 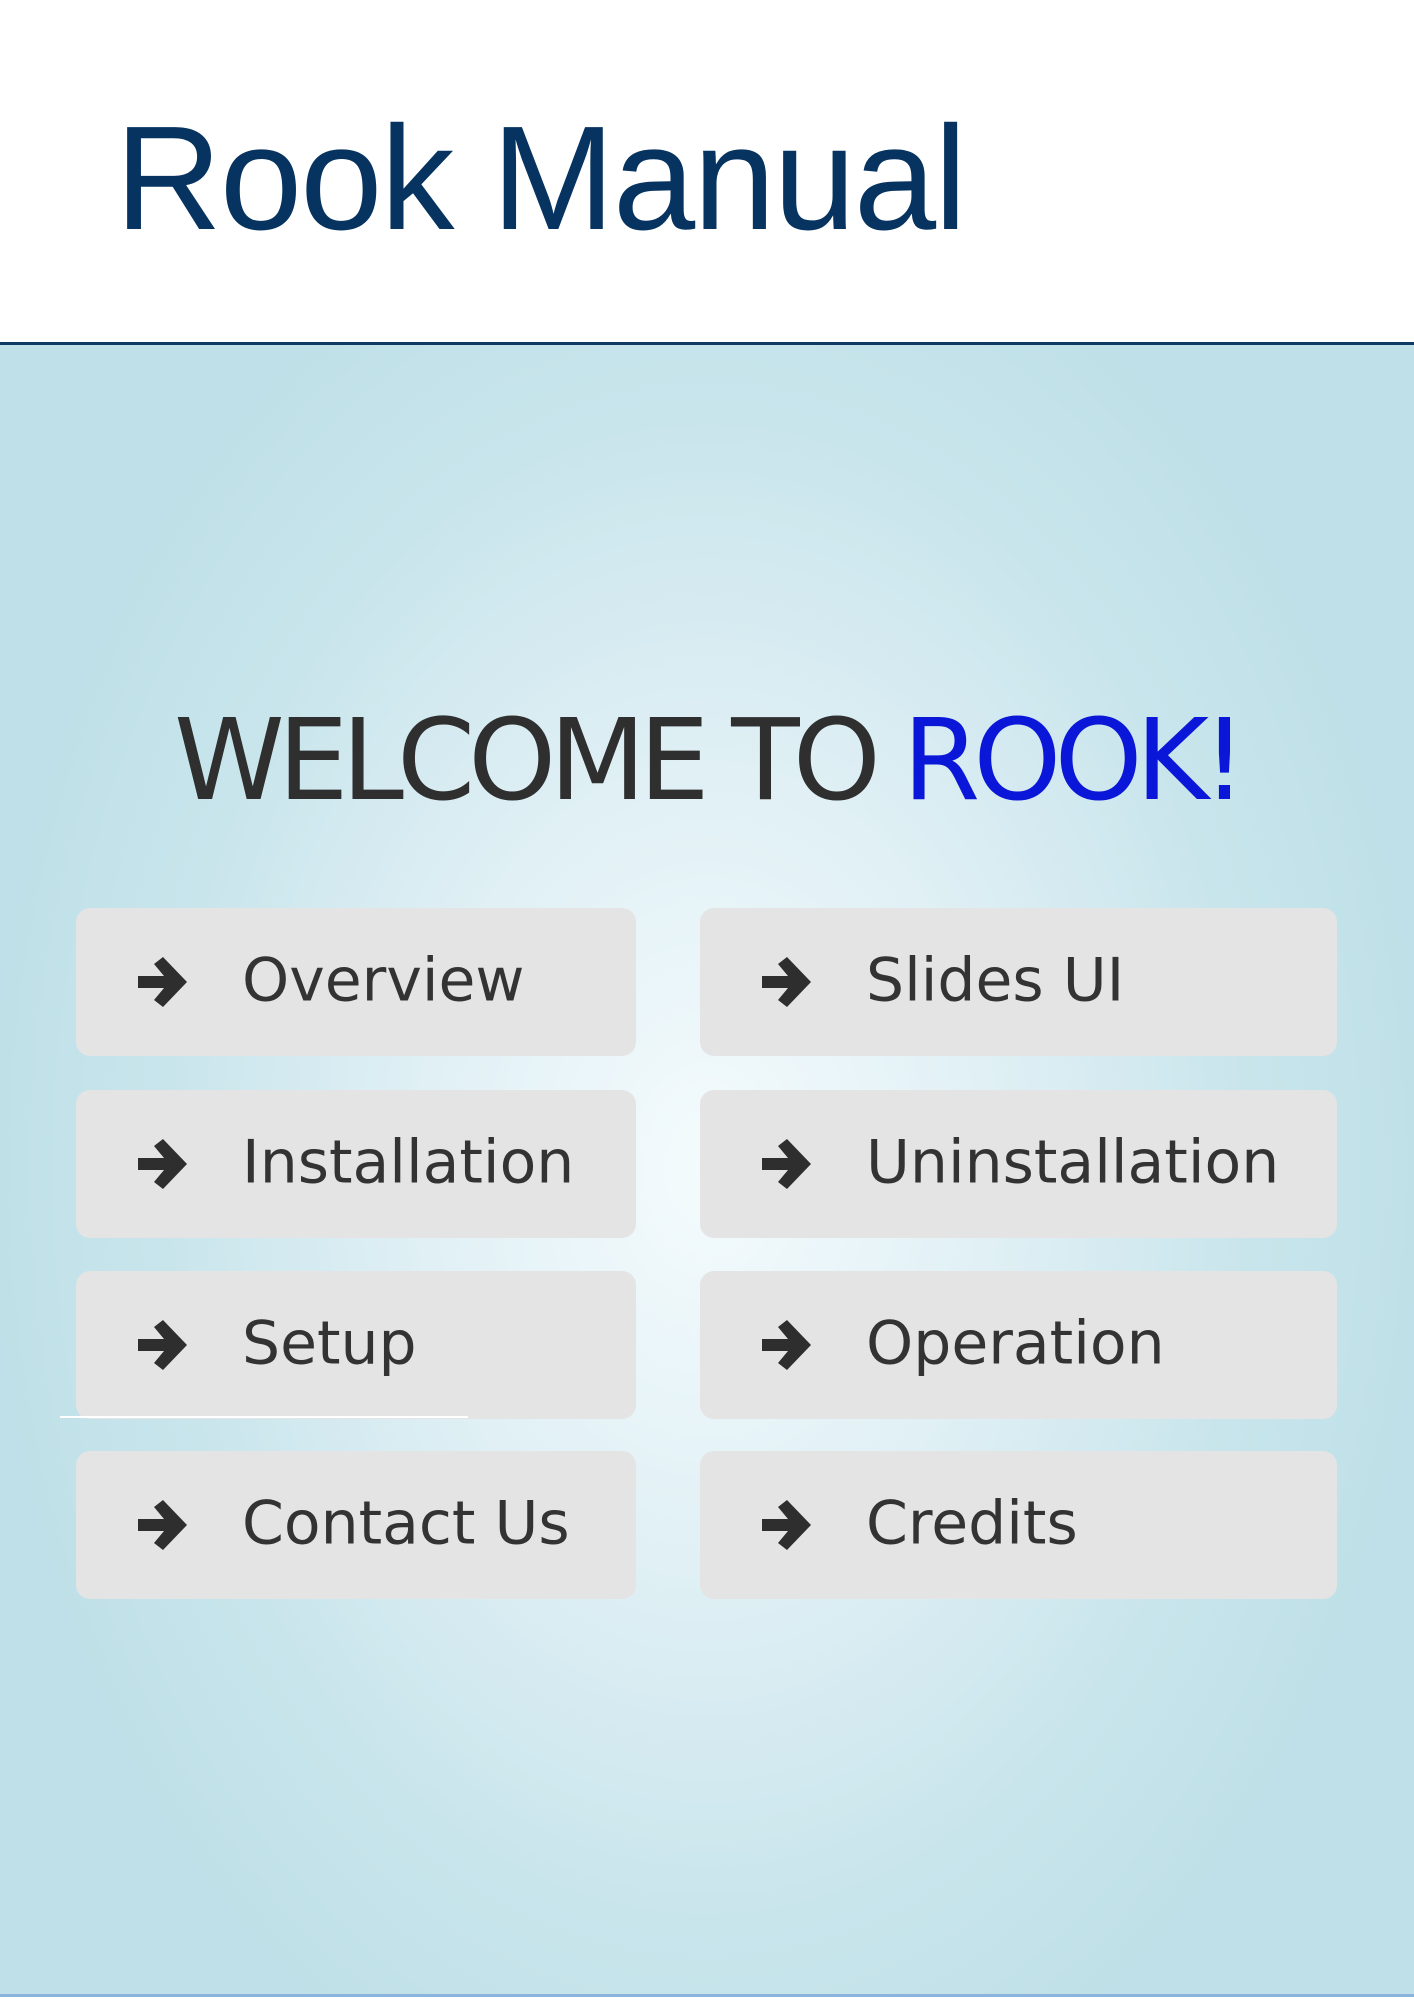 I want to click on operation-label: Operation, so click(x=1015, y=1343).